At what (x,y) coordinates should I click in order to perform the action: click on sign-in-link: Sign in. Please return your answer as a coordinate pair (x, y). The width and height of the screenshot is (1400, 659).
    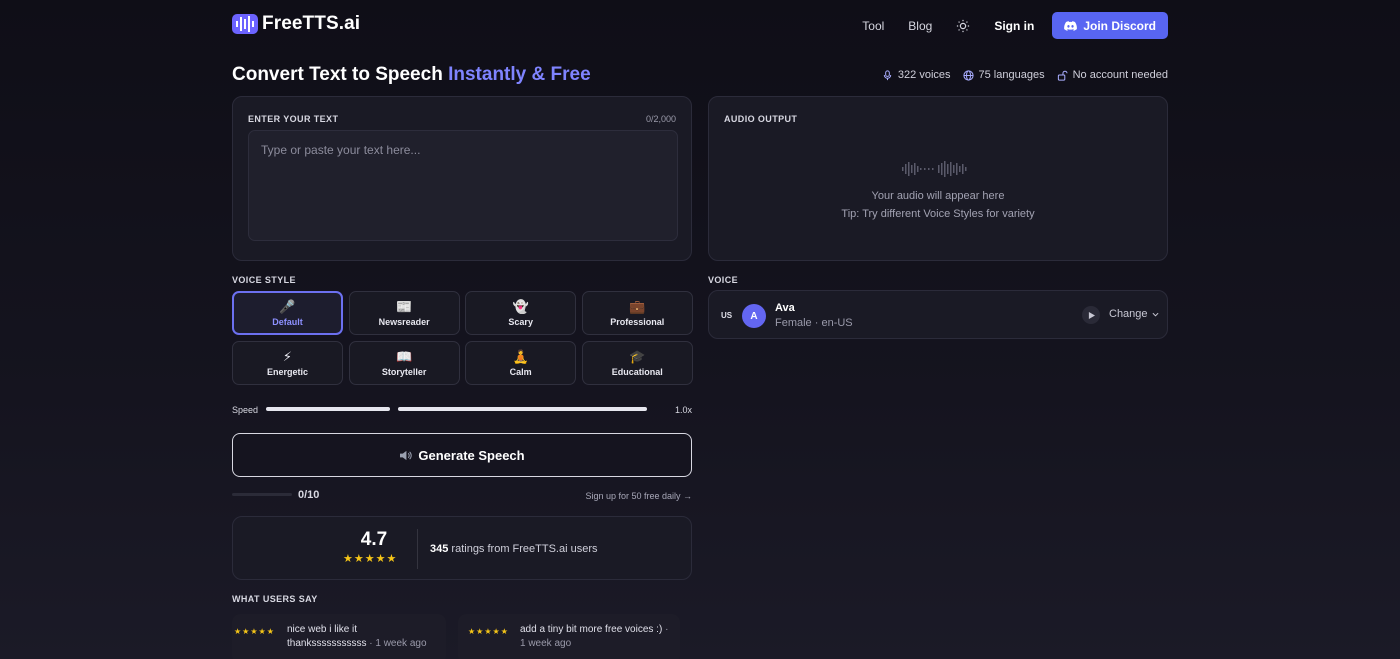
    Looking at the image, I should click on (1014, 26).